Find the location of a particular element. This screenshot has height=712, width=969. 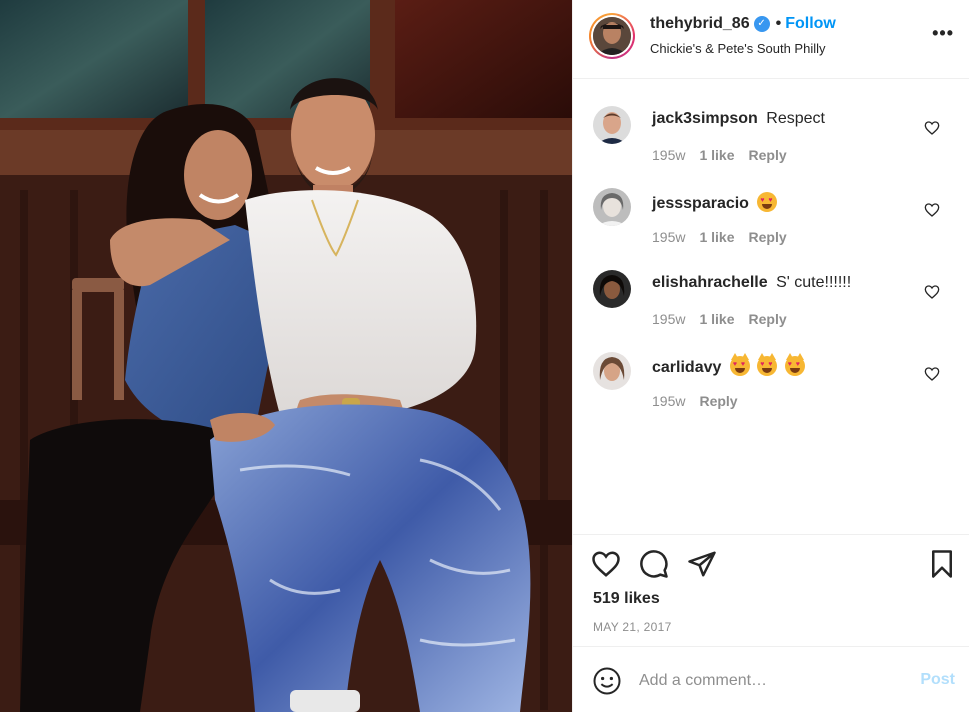

comment-username: jesssparacio is located at coordinates (700, 203).